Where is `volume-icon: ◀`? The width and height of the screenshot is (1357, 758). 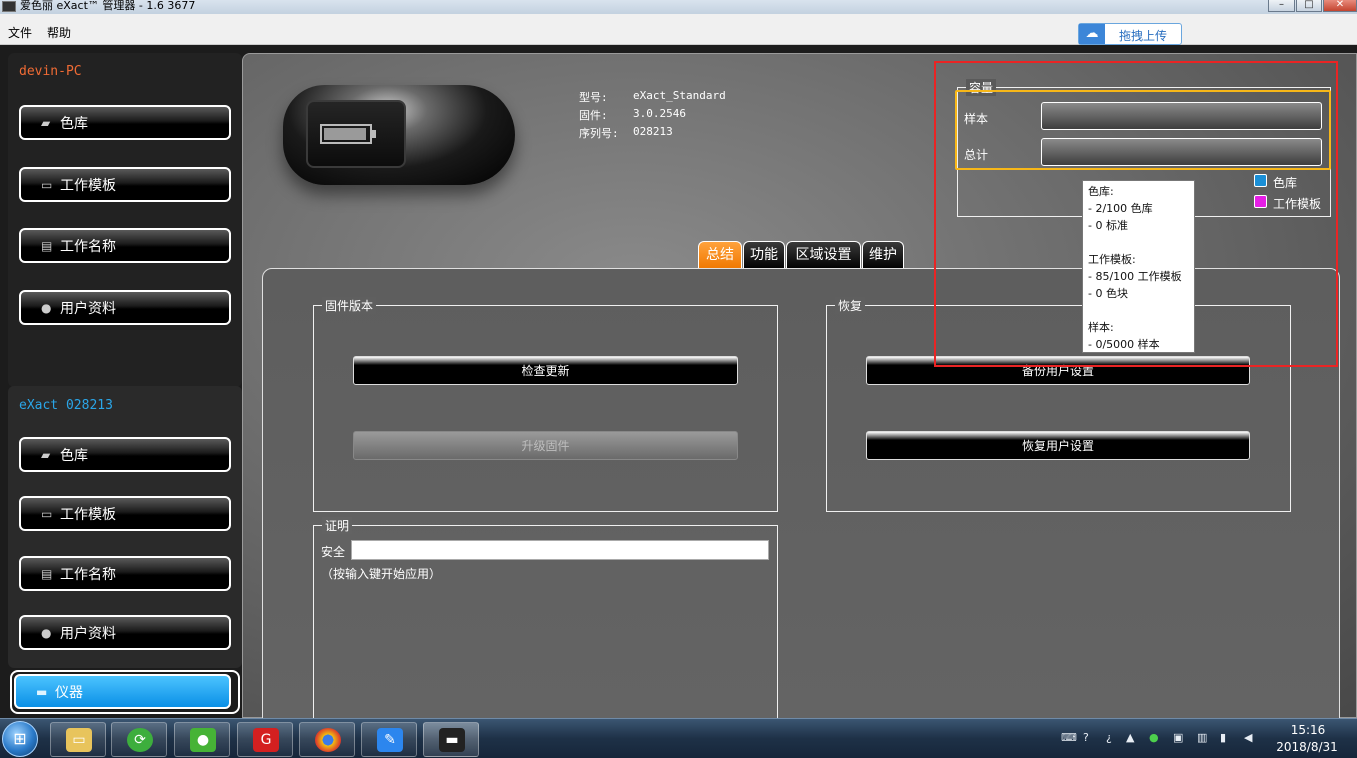
volume-icon: ◀ is located at coordinates (1248, 737).